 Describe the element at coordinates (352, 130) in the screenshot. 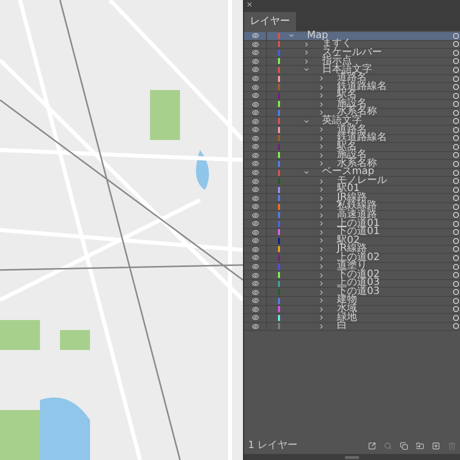

I see `layer-name: 道路名` at that location.